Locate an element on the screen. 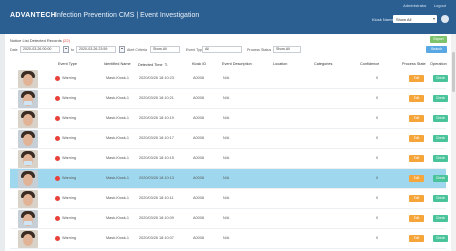  user-avatar-icon is located at coordinates (445, 19).